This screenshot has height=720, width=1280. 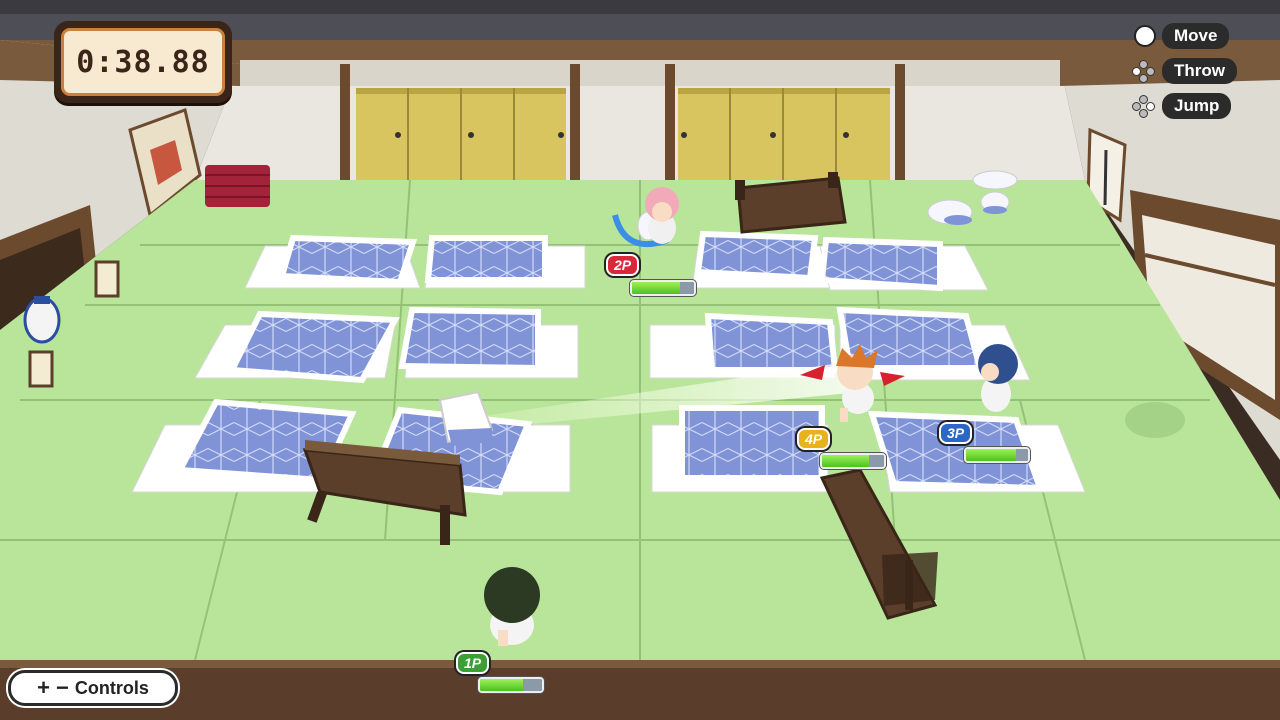 What do you see at coordinates (814, 439) in the screenshot?
I see `player-4-tag: 4P` at bounding box center [814, 439].